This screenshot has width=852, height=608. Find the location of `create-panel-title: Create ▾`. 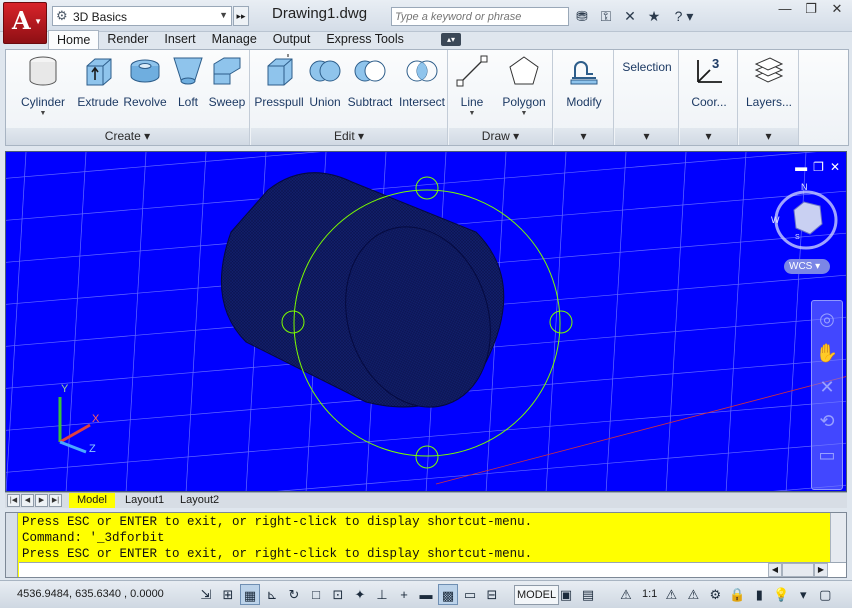

create-panel-title: Create ▾ is located at coordinates (127, 136).